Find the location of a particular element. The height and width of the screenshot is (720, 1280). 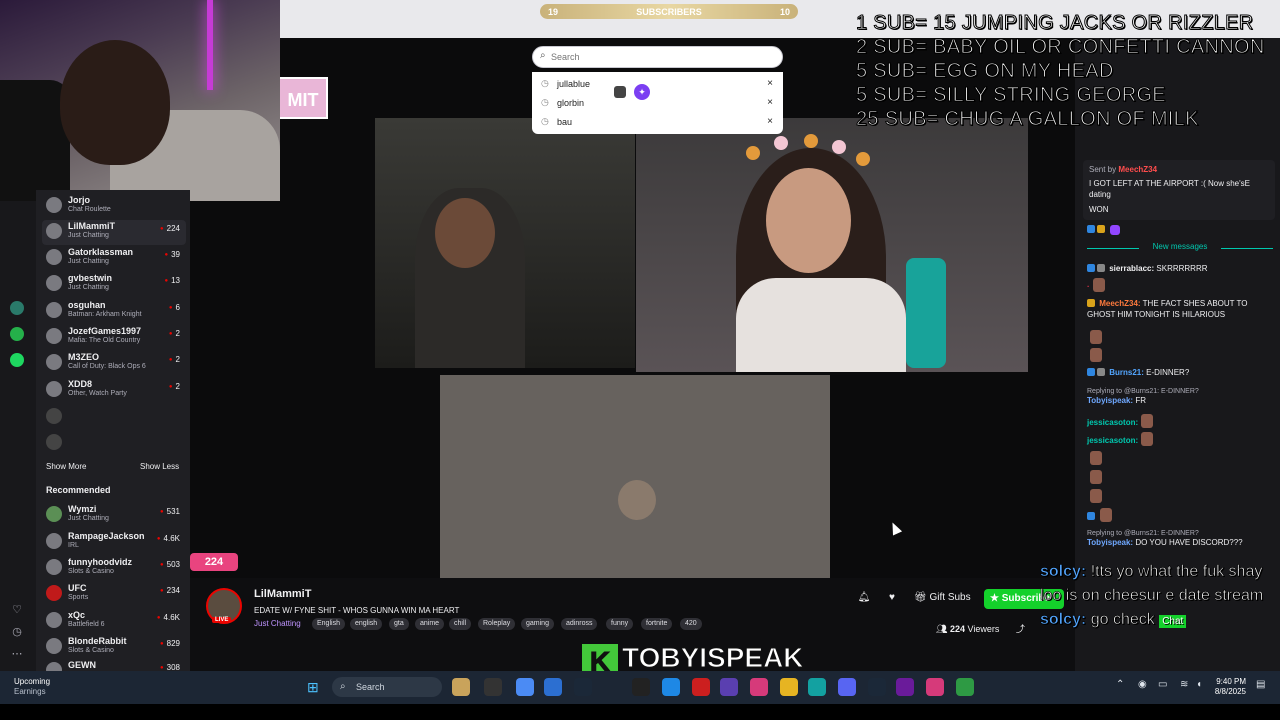

chat-message-text: SKRRRRRRR is located at coordinates (1182, 268).